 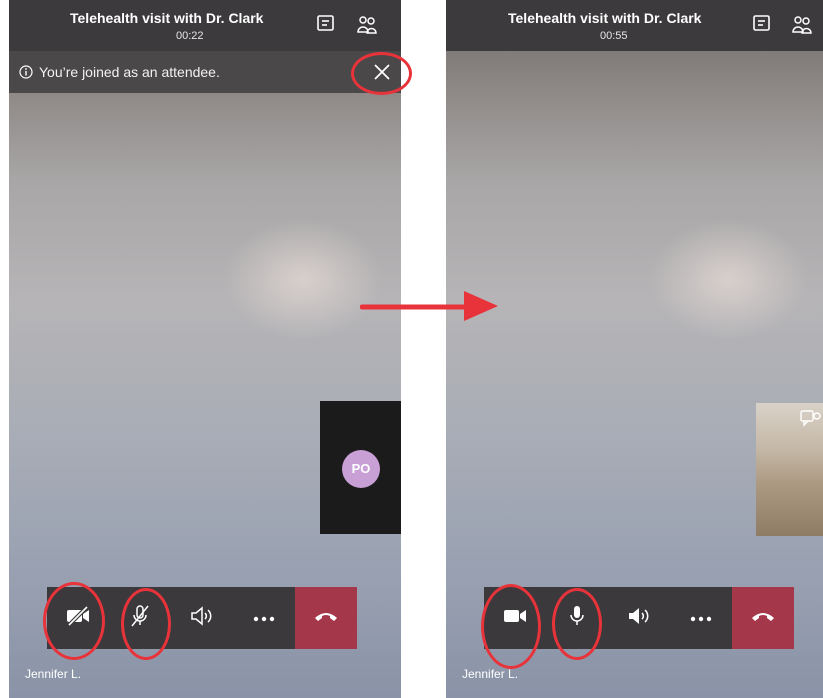 I want to click on top-bar: Telehealth visit with Dr. Clark 00:22, so click(x=205, y=25).